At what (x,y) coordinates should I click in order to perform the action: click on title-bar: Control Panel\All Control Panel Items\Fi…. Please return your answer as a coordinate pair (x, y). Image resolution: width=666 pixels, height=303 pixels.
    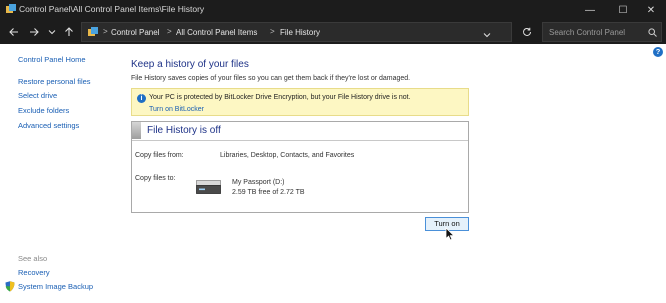
    Looking at the image, I should click on (333, 10).